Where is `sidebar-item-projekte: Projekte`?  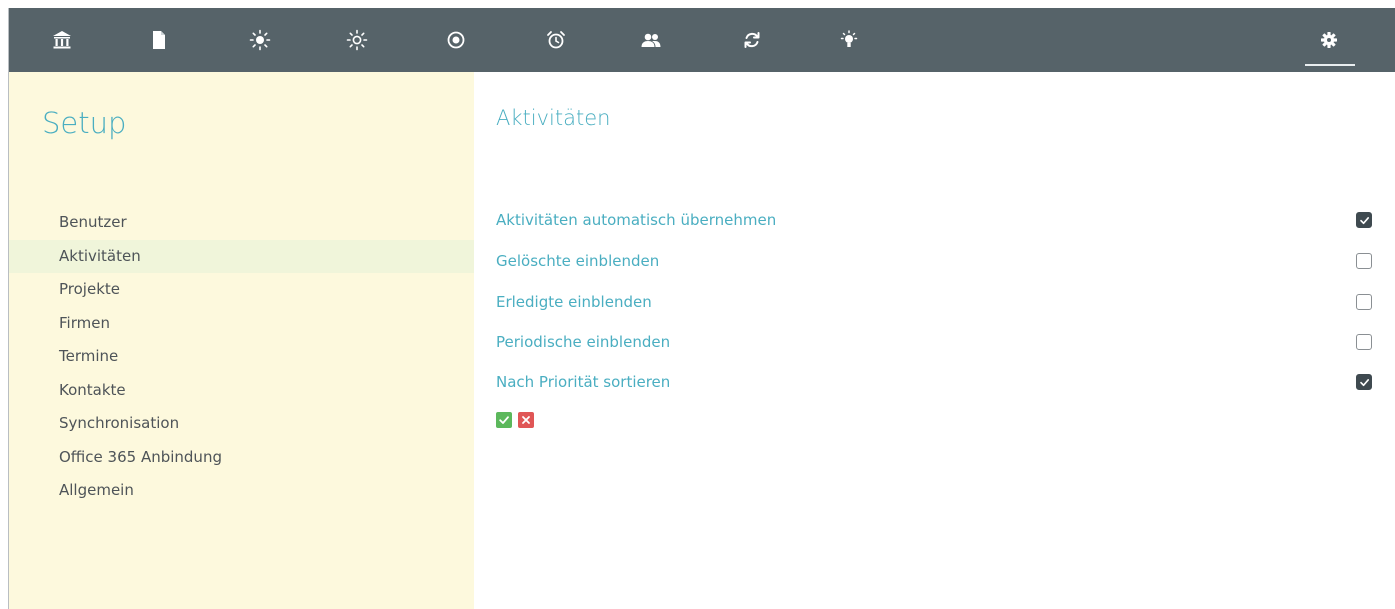
sidebar-item-projekte: Projekte is located at coordinates (241, 290).